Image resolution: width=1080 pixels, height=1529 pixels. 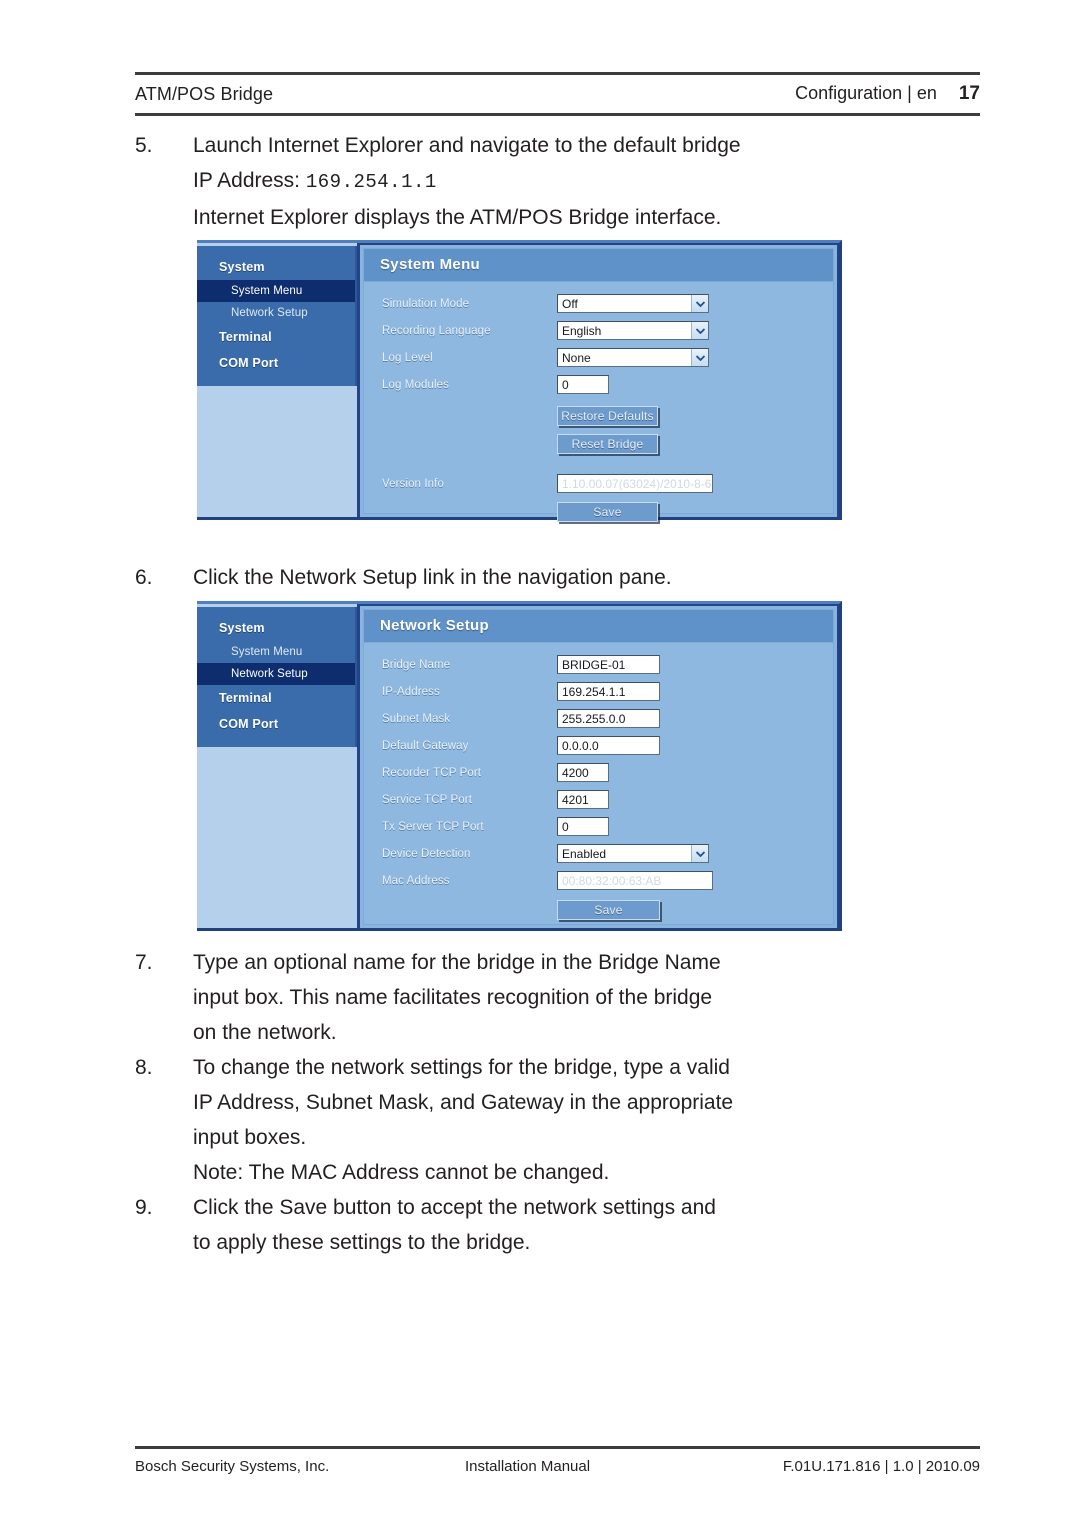 What do you see at coordinates (612, 880) in the screenshot?
I see `mac-address-value: 00:80:32:00:63:AB` at bounding box center [612, 880].